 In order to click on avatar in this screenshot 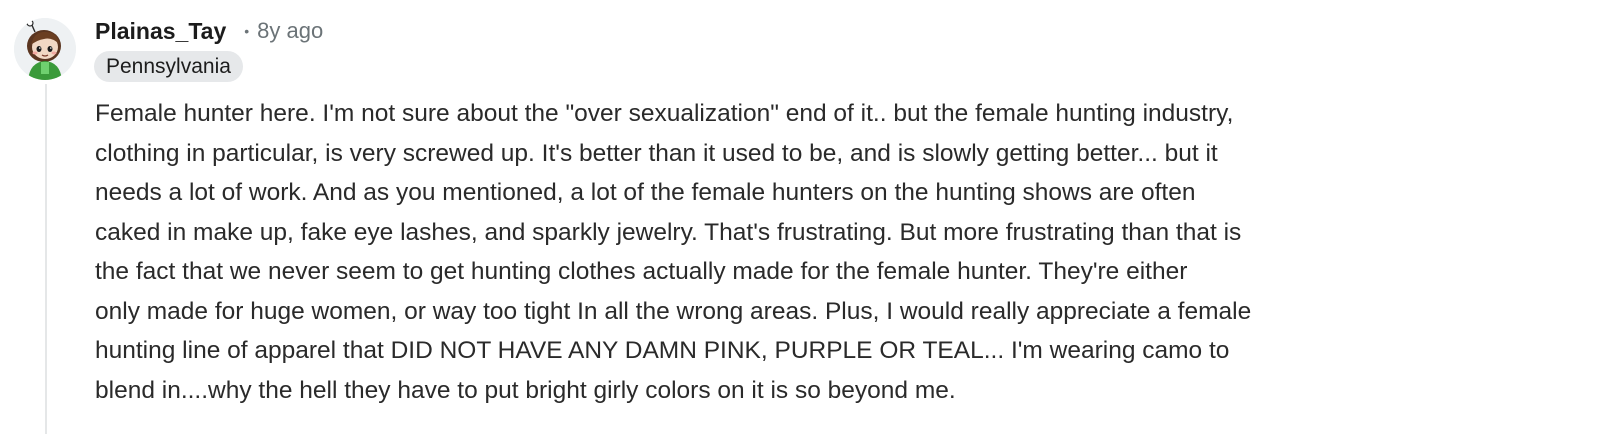, I will do `click(45, 49)`.